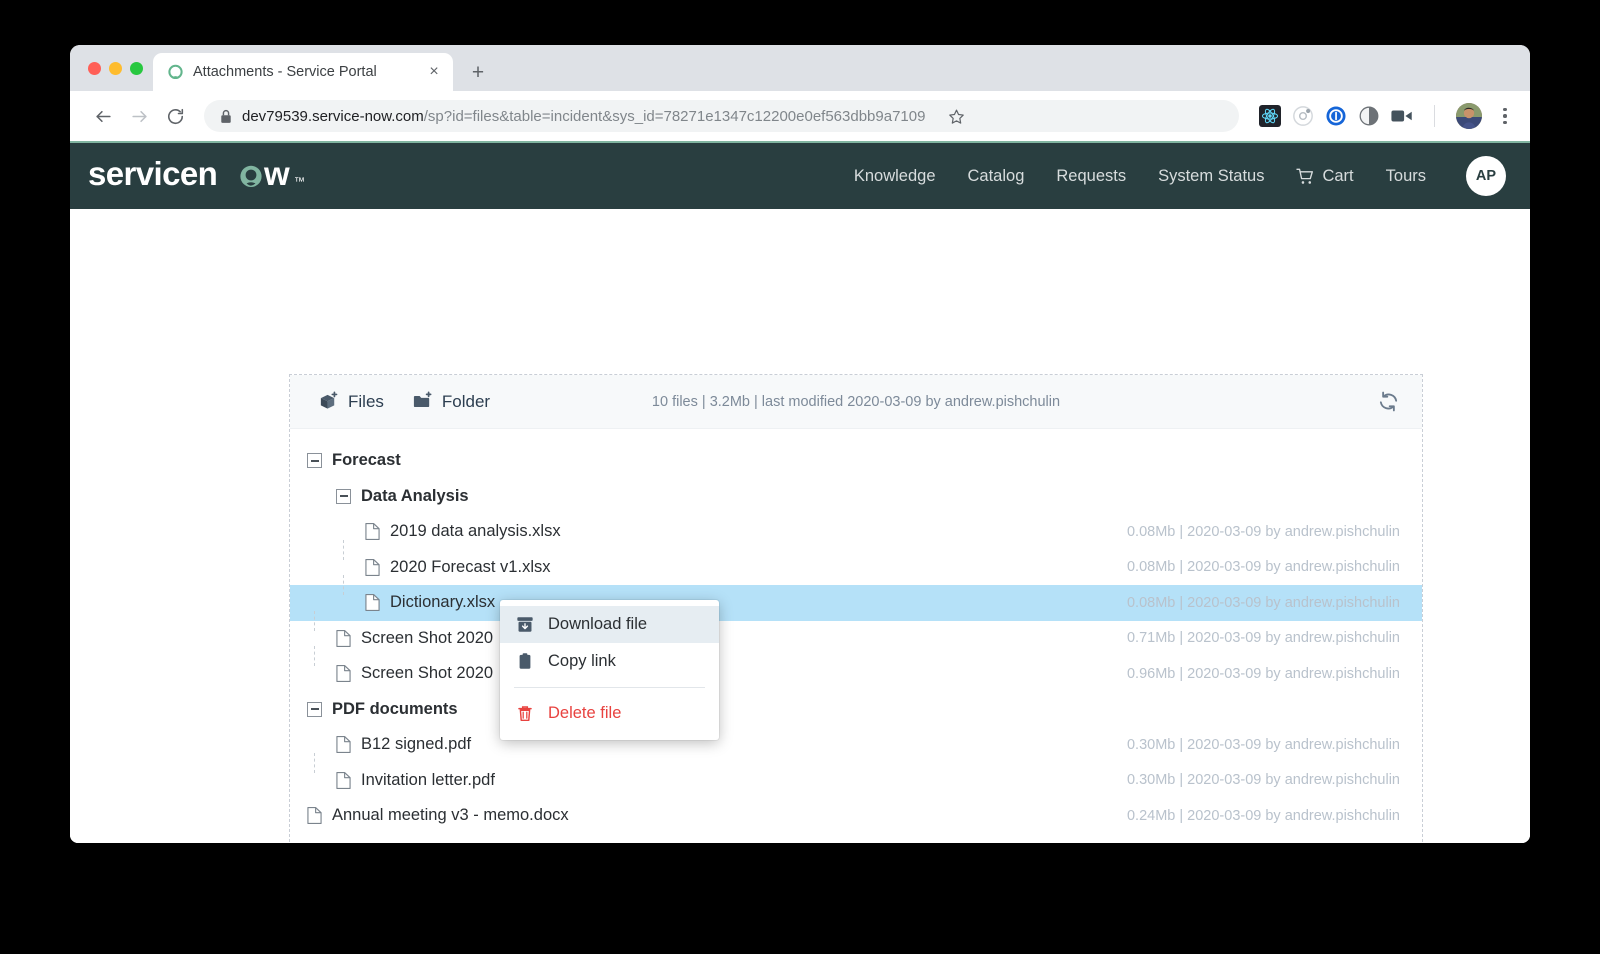  I want to click on tab-strip: Attachments - Service Portal × +, so click(800, 68).